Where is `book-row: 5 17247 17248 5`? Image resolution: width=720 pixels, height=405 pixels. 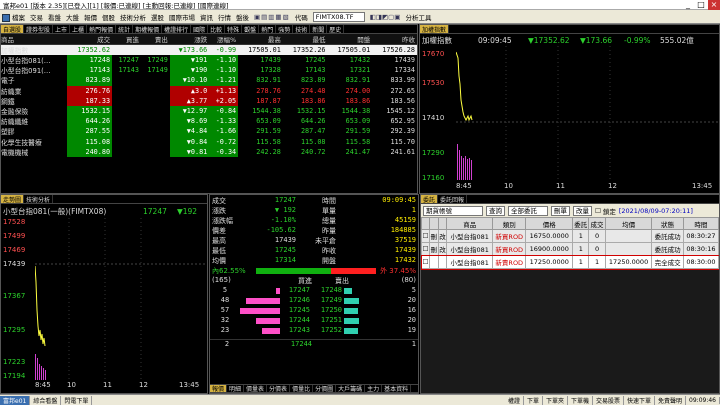 book-row: 5 17247 17248 5 is located at coordinates (314, 291).